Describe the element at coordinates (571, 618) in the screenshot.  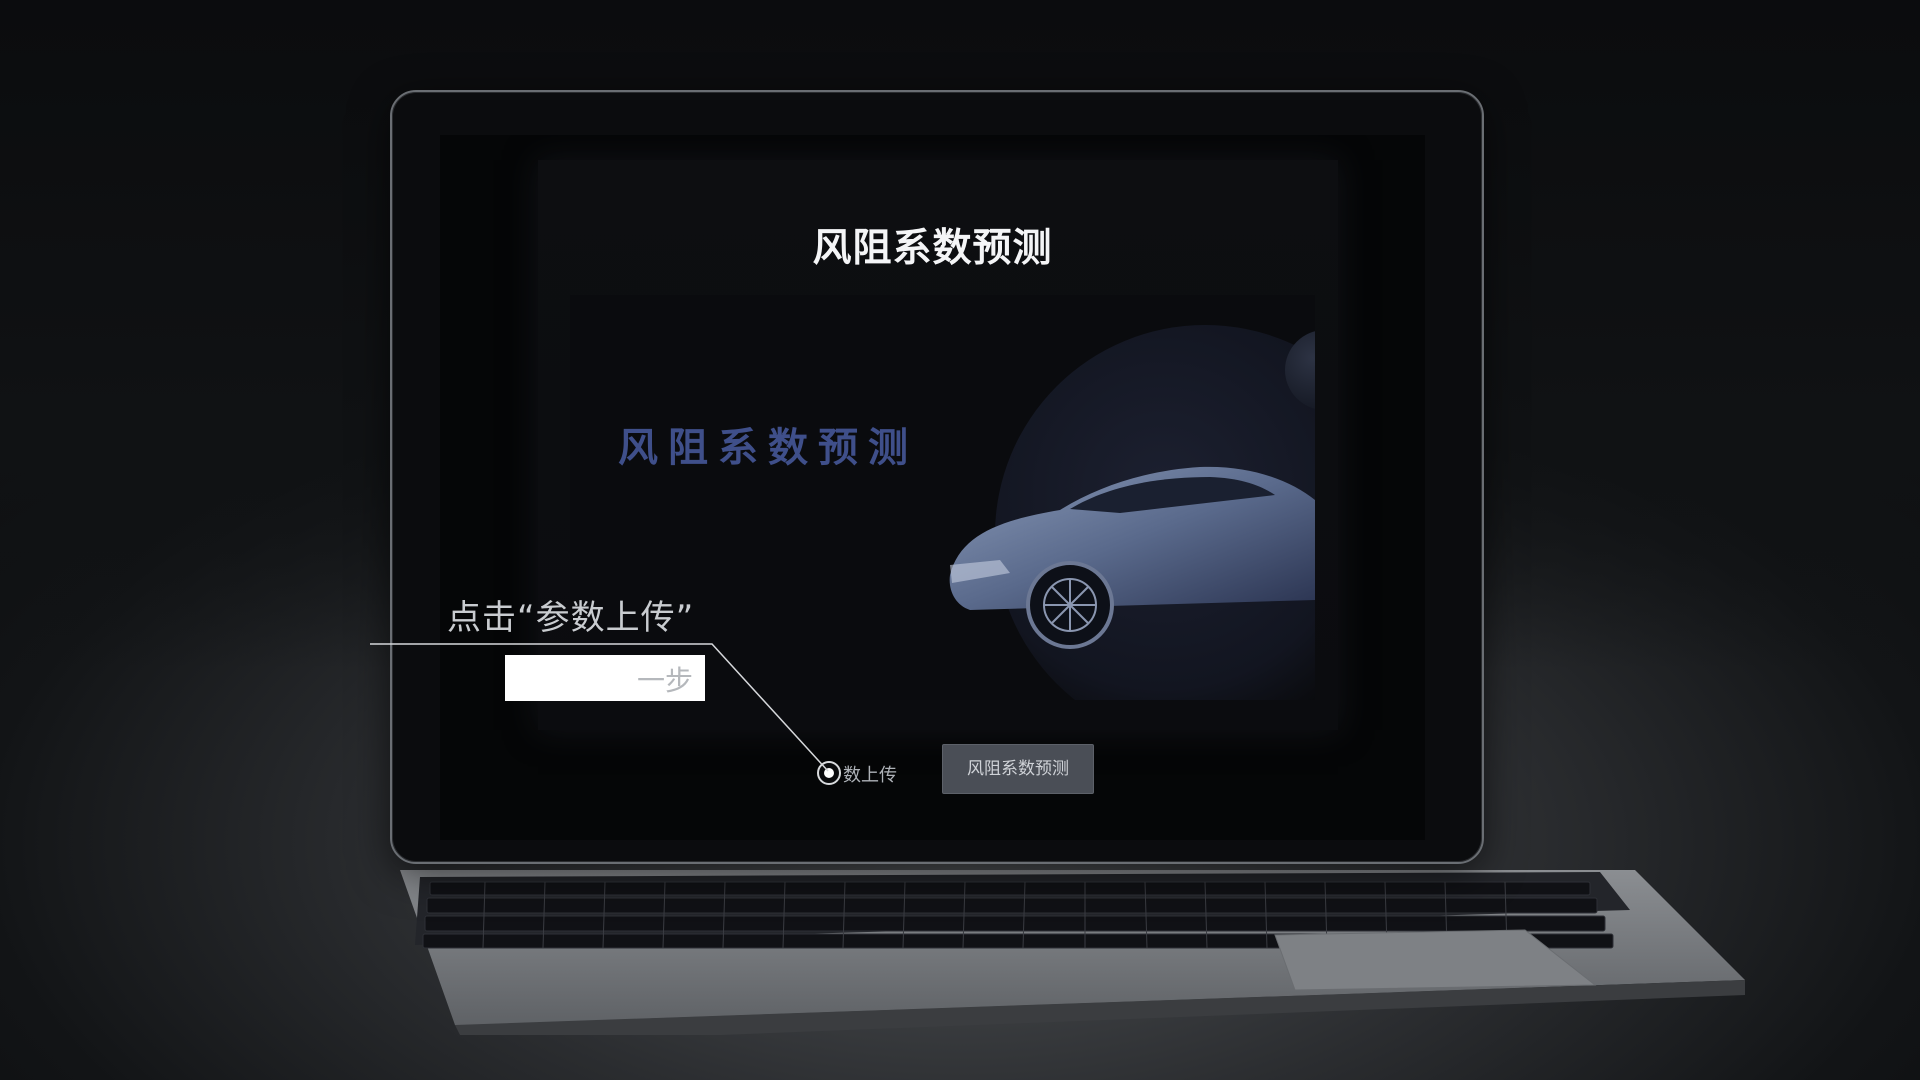
I see `callout-instruction: 点击“参数上传”` at that location.